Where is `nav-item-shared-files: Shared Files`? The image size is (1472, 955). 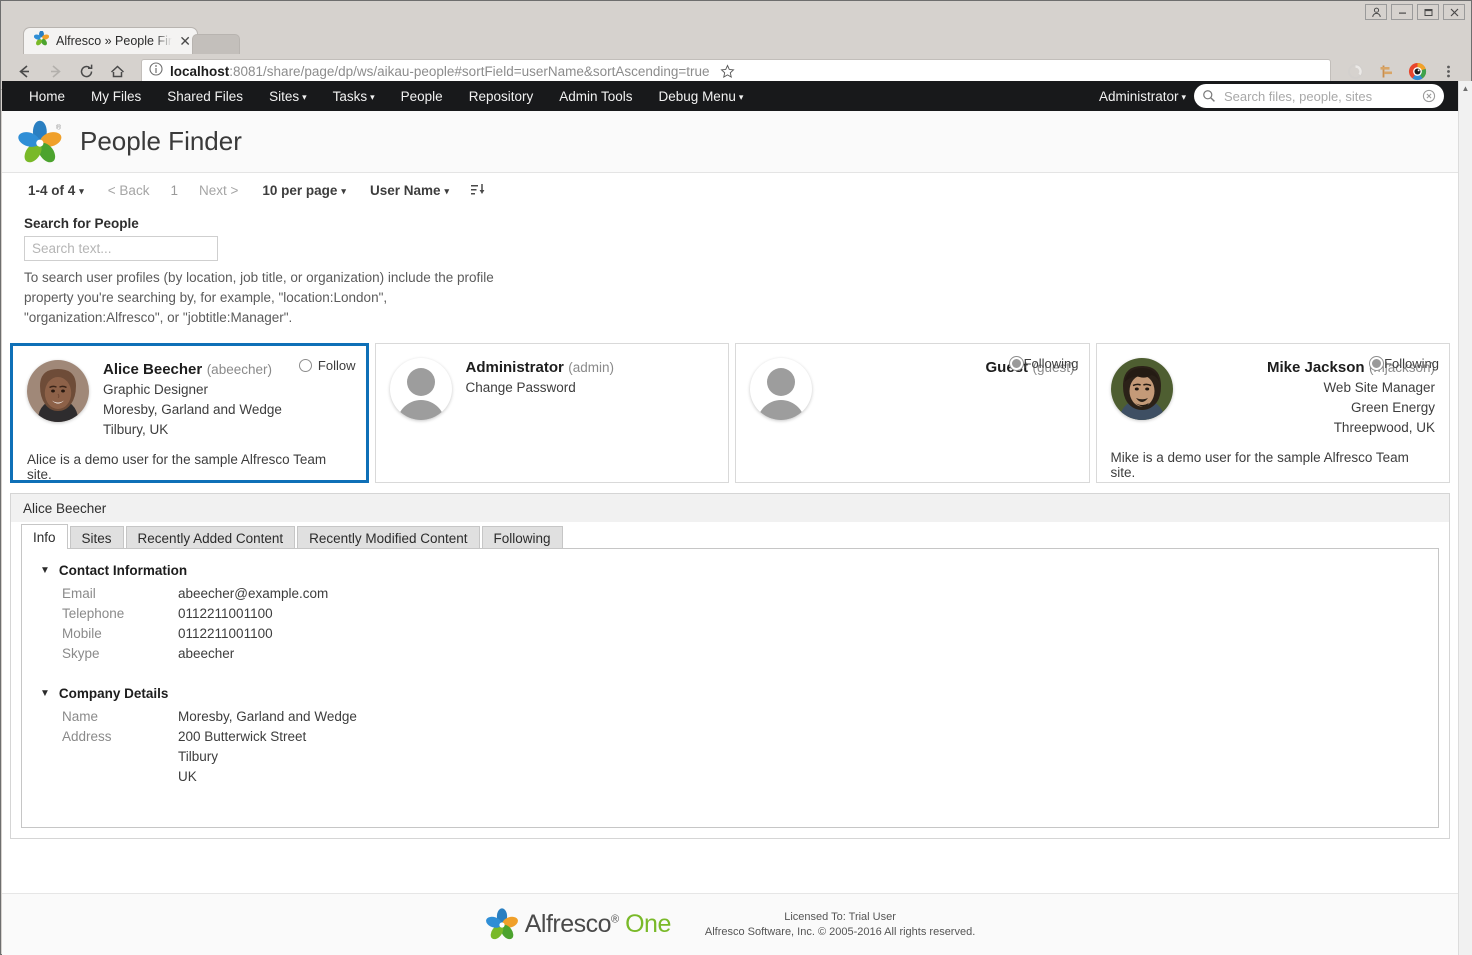
nav-item-shared-files: Shared Files is located at coordinates (205, 96).